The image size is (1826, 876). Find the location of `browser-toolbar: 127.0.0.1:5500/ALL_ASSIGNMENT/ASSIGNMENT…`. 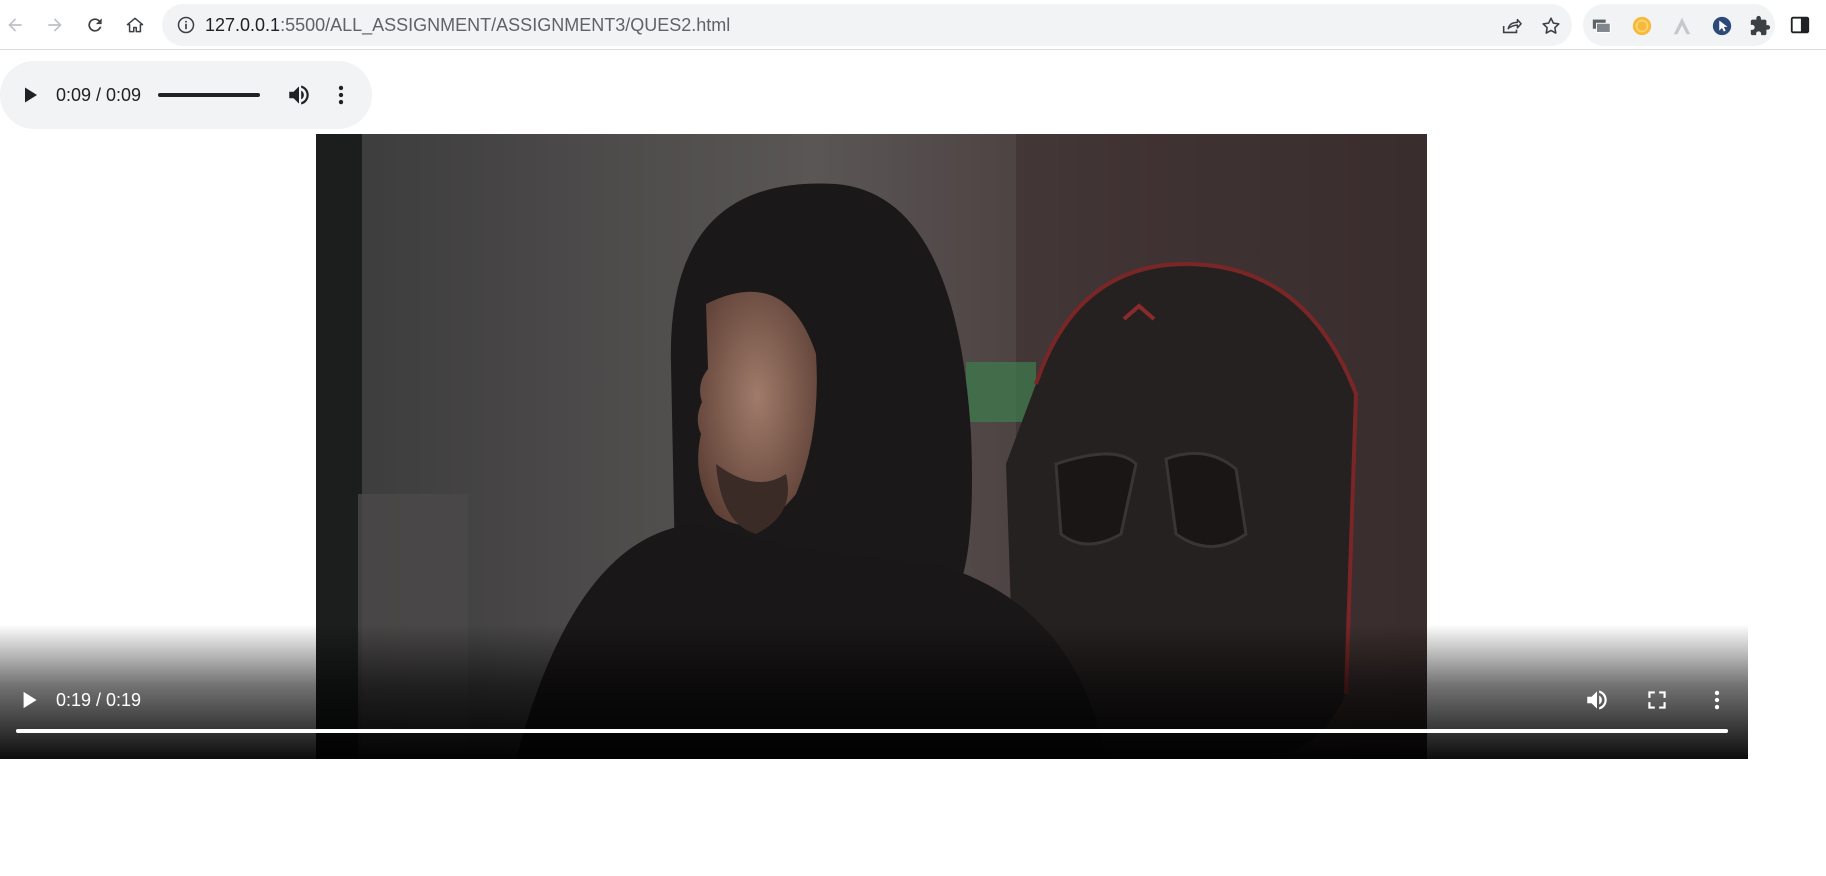

browser-toolbar: 127.0.0.1:5500/ALL_ASSIGNMENT/ASSIGNMENT… is located at coordinates (913, 25).